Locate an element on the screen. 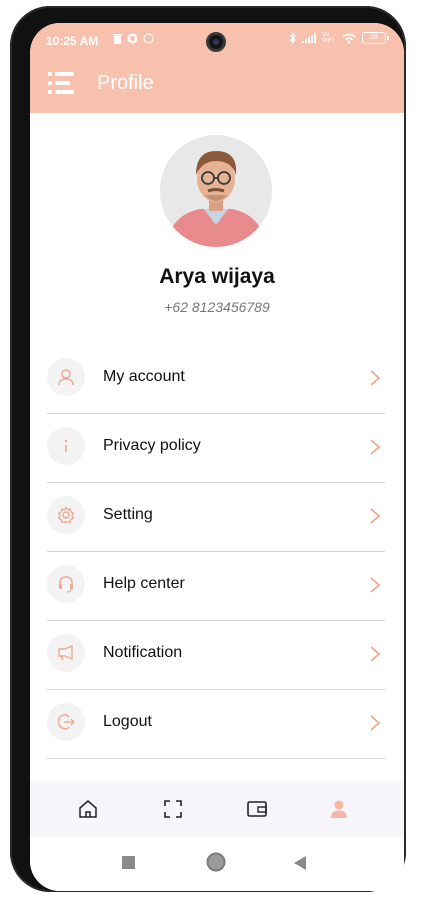  recents-icon is located at coordinates (128, 862).